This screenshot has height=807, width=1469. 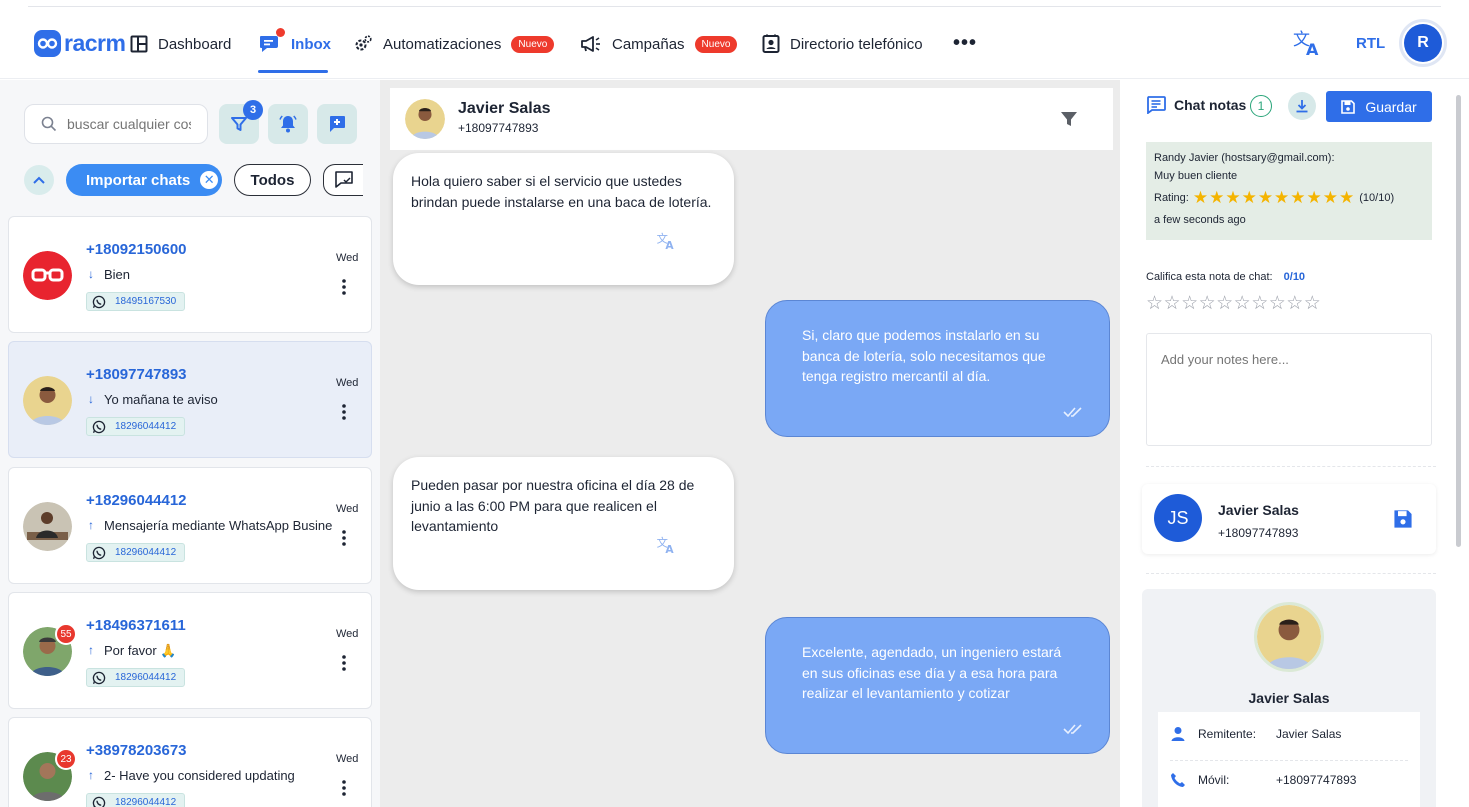 What do you see at coordinates (1171, 198) in the screenshot?
I see `rating-label: Rating:` at bounding box center [1171, 198].